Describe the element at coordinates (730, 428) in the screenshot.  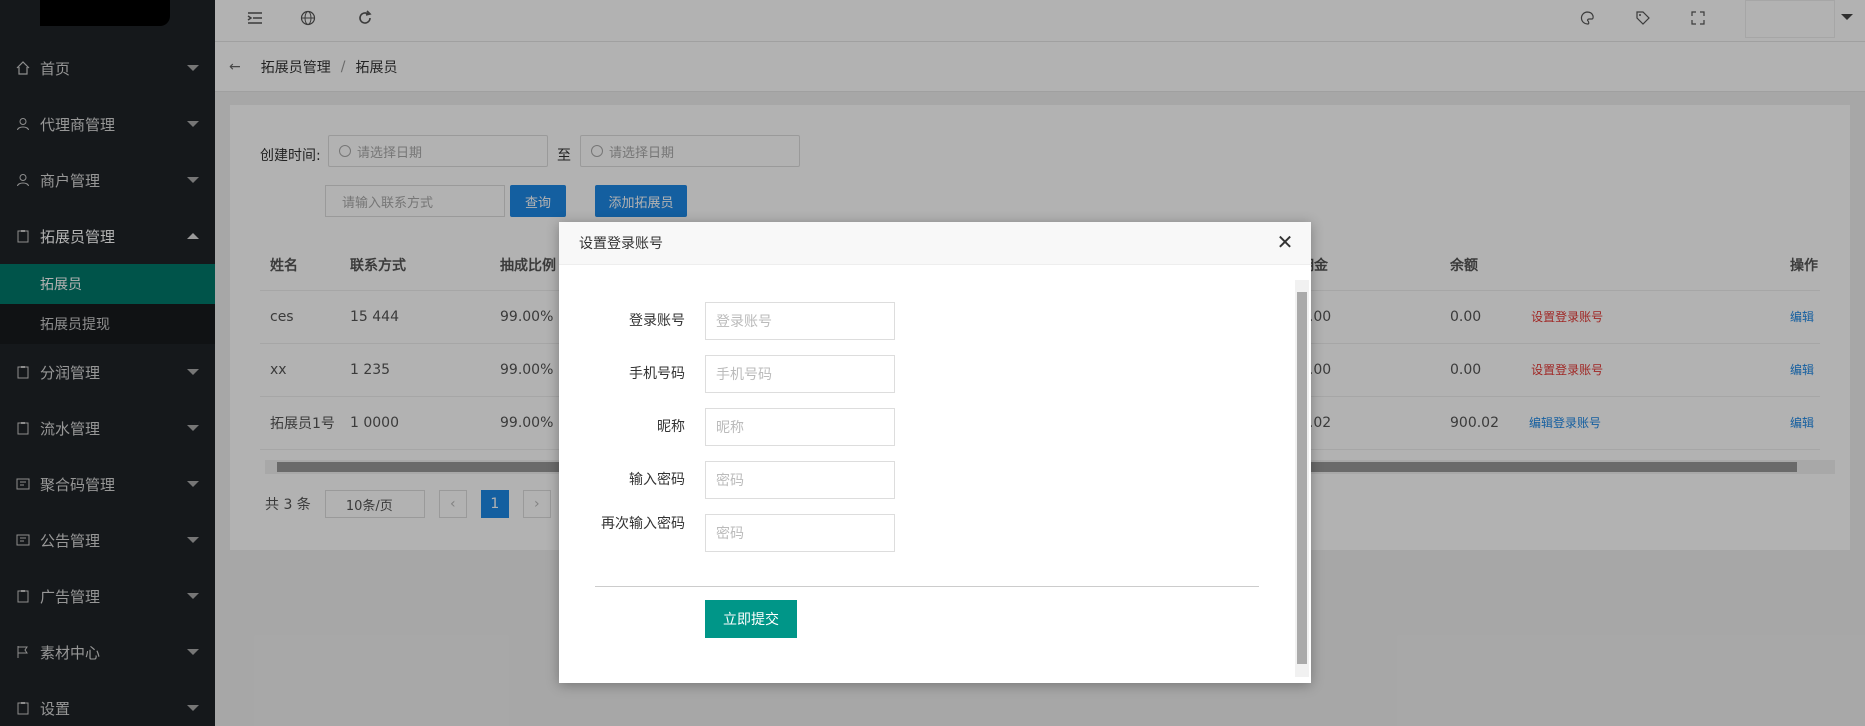
I see `input-placeholder: 昵称` at that location.